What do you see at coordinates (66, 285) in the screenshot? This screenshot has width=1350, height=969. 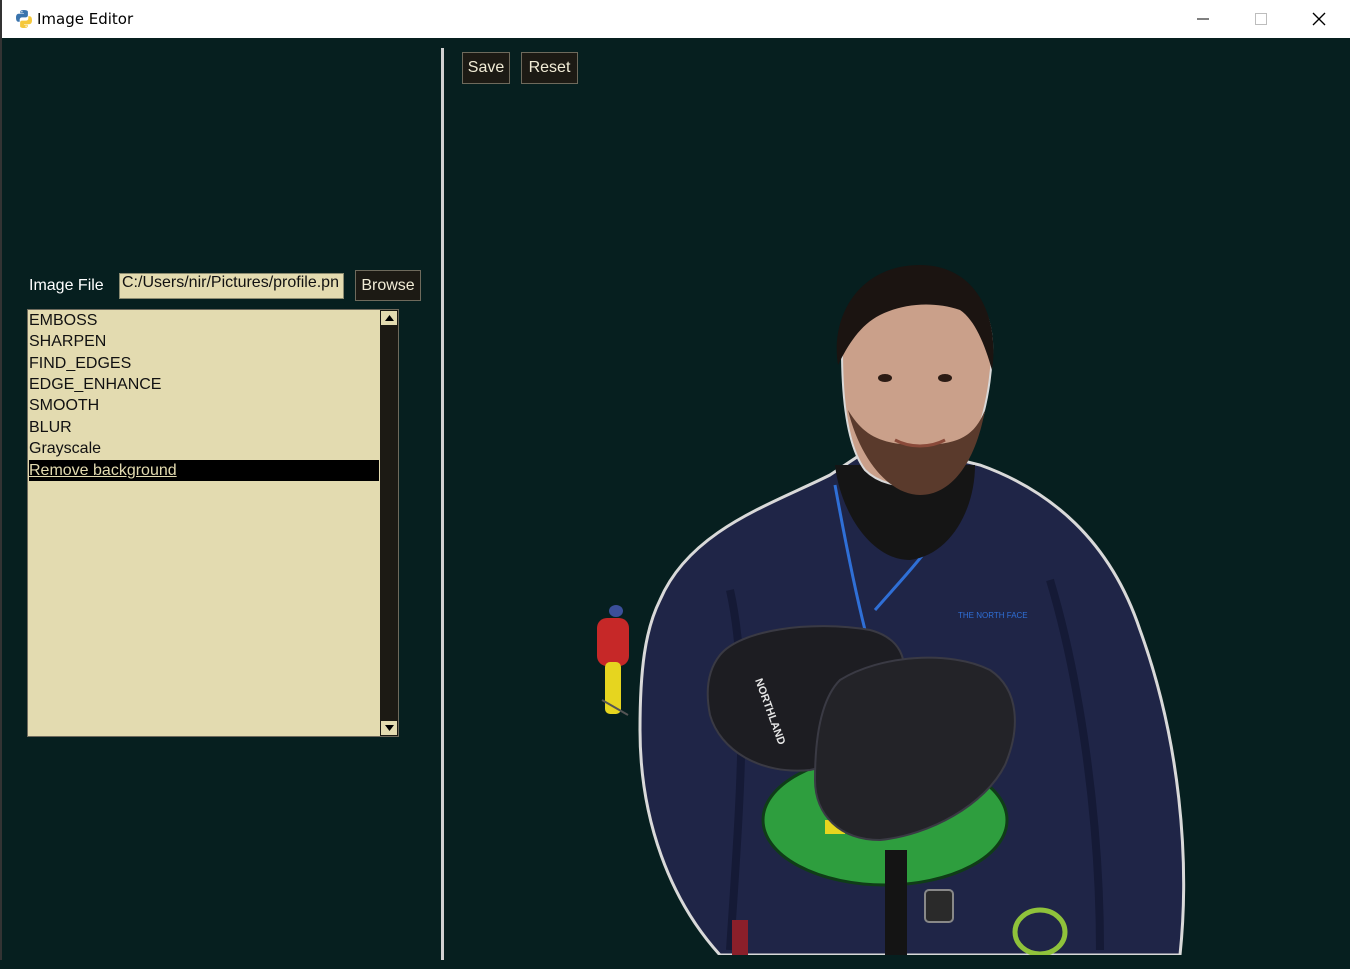 I see `image-file-label: Image File` at bounding box center [66, 285].